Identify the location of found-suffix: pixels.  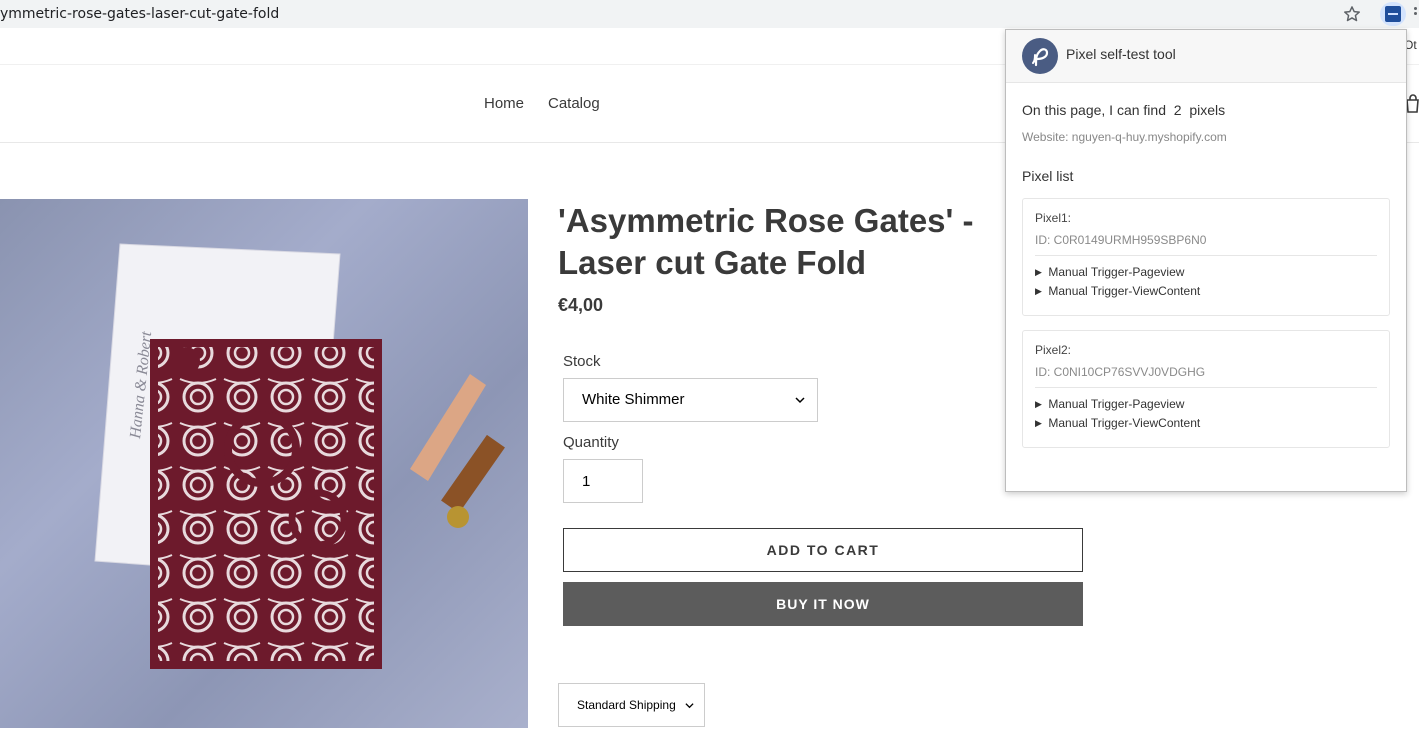
(1207, 110).